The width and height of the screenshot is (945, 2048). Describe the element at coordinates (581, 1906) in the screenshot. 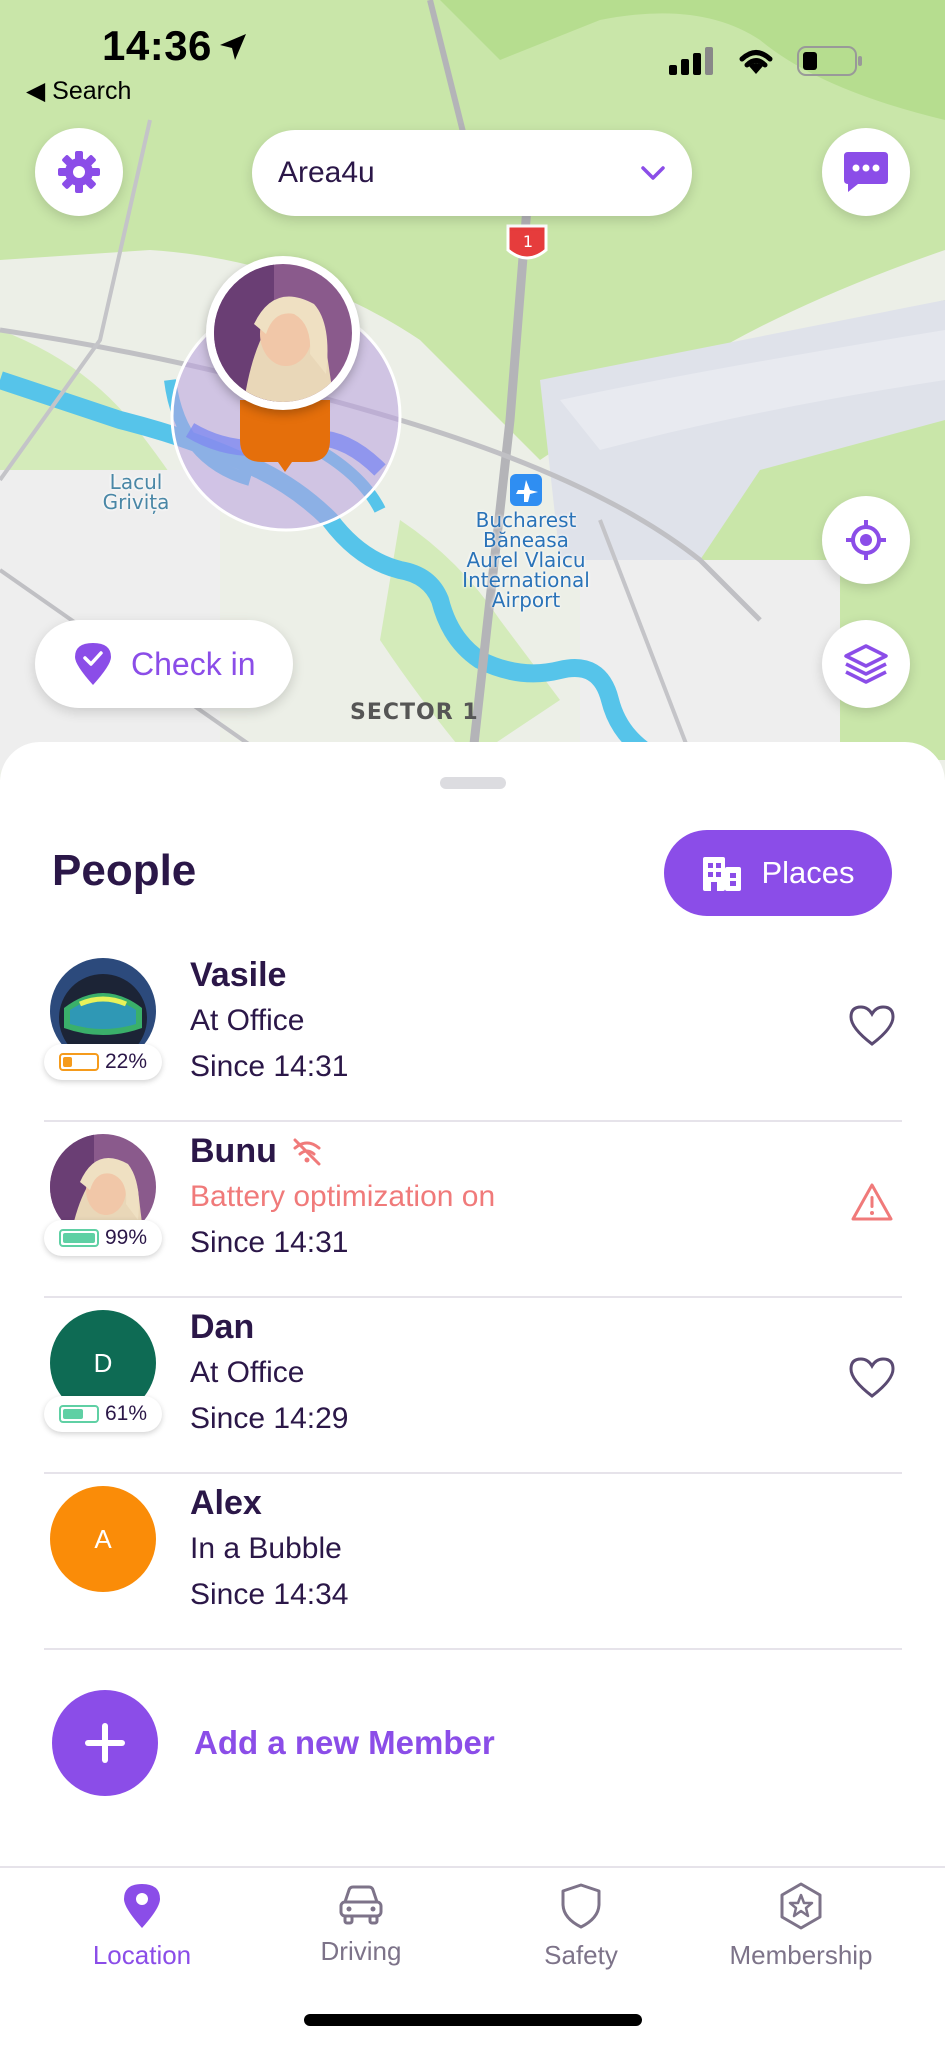

I see `shield-icon` at that location.